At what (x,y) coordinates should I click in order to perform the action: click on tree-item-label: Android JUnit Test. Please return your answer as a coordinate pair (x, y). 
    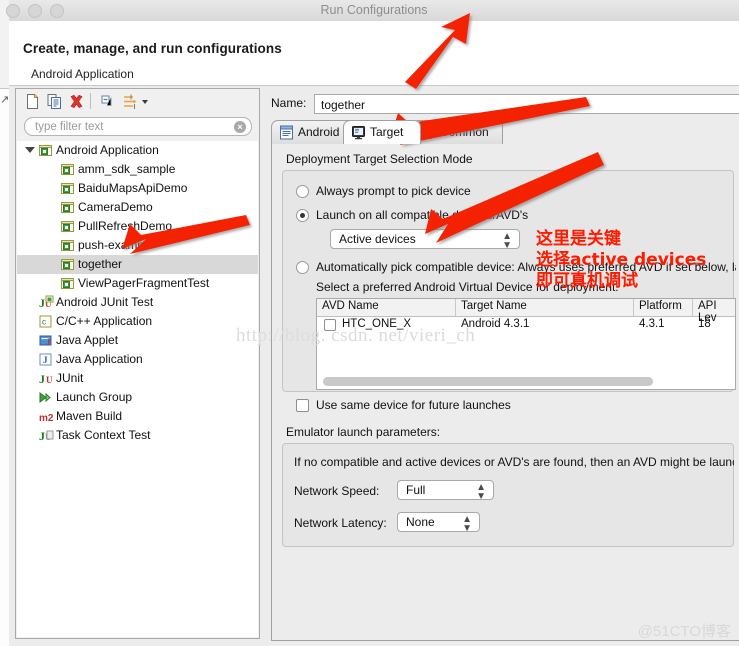
    Looking at the image, I should click on (105, 302).